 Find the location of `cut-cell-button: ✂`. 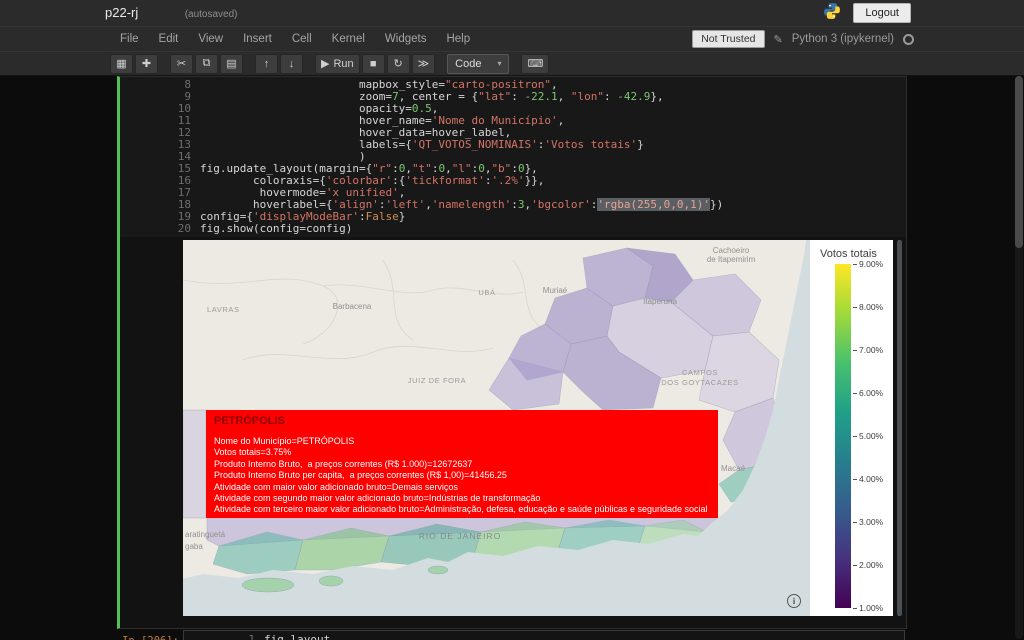

cut-cell-button: ✂ is located at coordinates (181, 63).